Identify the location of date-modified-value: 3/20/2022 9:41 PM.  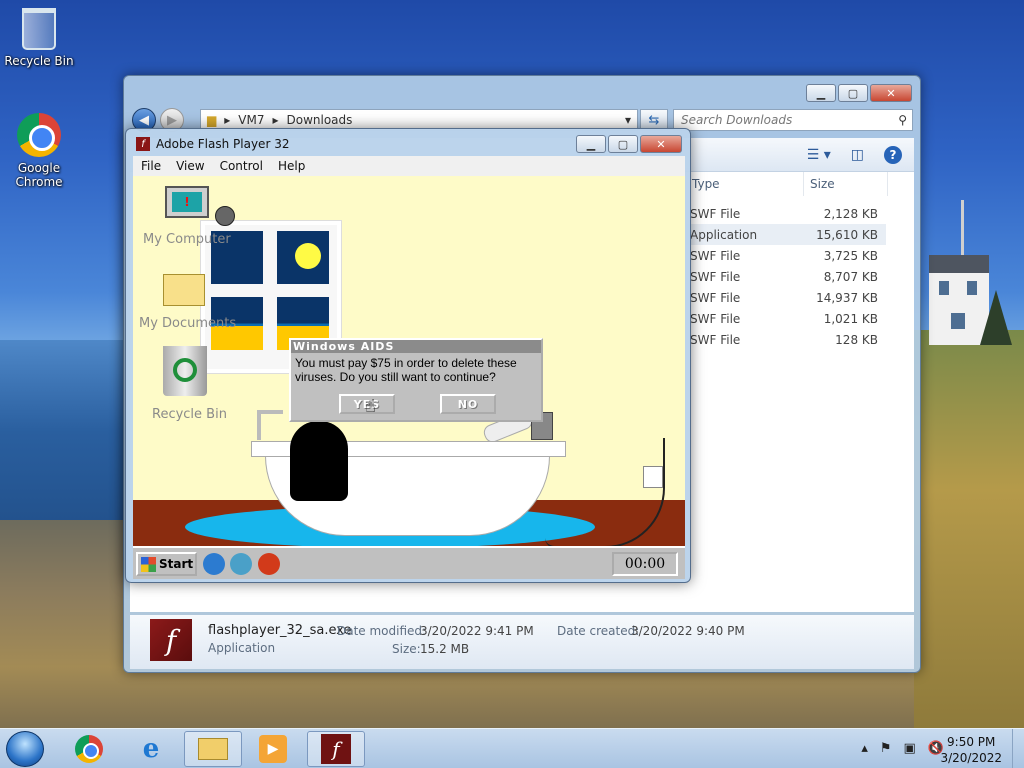
(477, 631).